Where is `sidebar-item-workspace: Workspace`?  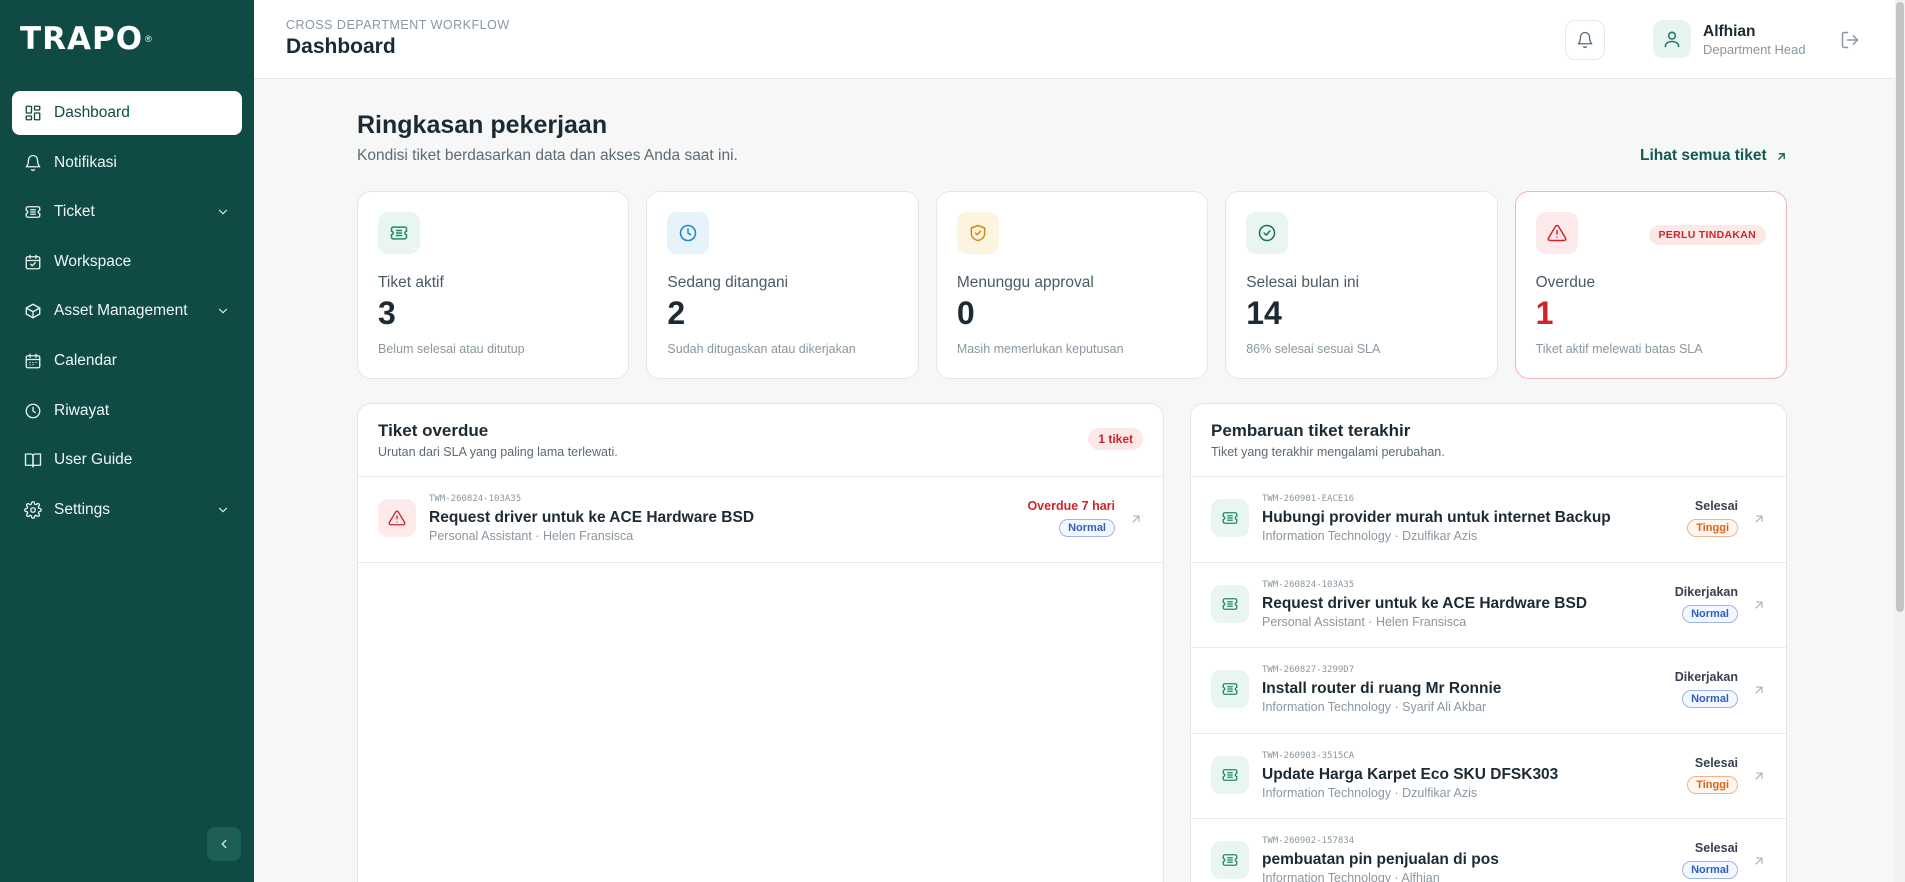
sidebar-item-workspace: Workspace is located at coordinates (127, 262).